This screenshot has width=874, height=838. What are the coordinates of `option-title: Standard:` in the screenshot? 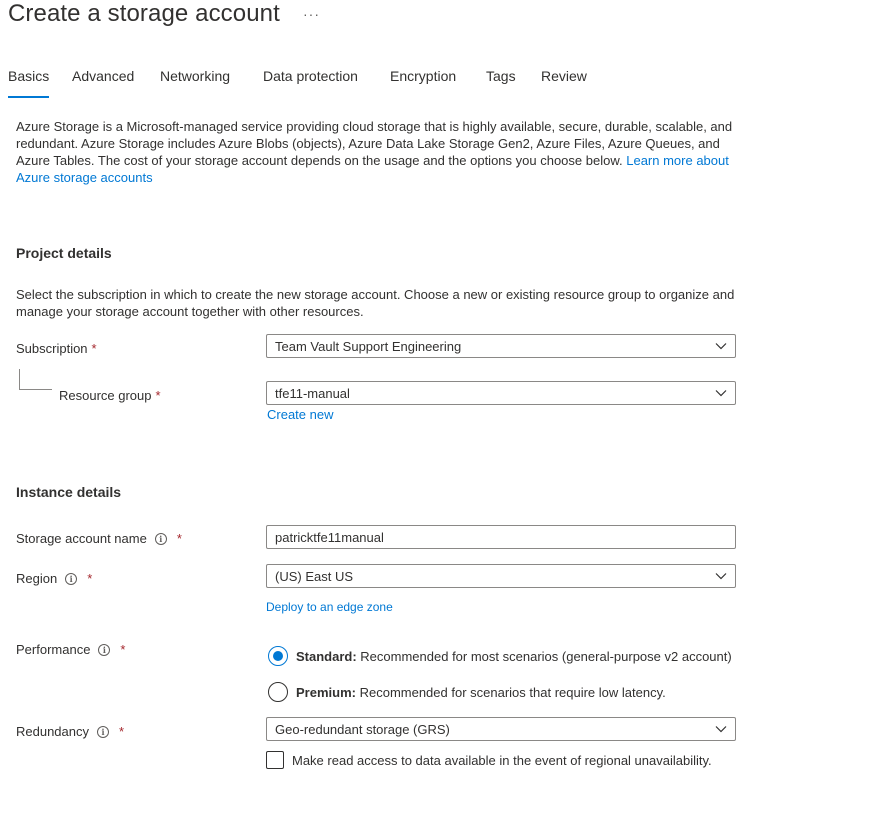 It's located at (326, 656).